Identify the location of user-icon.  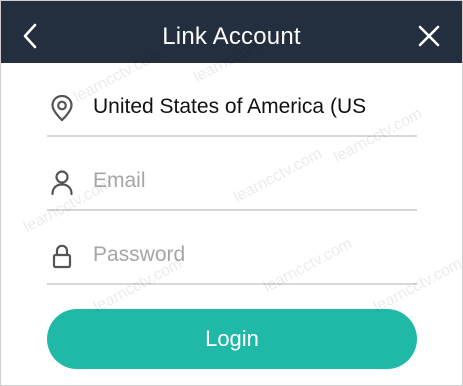
(62, 182).